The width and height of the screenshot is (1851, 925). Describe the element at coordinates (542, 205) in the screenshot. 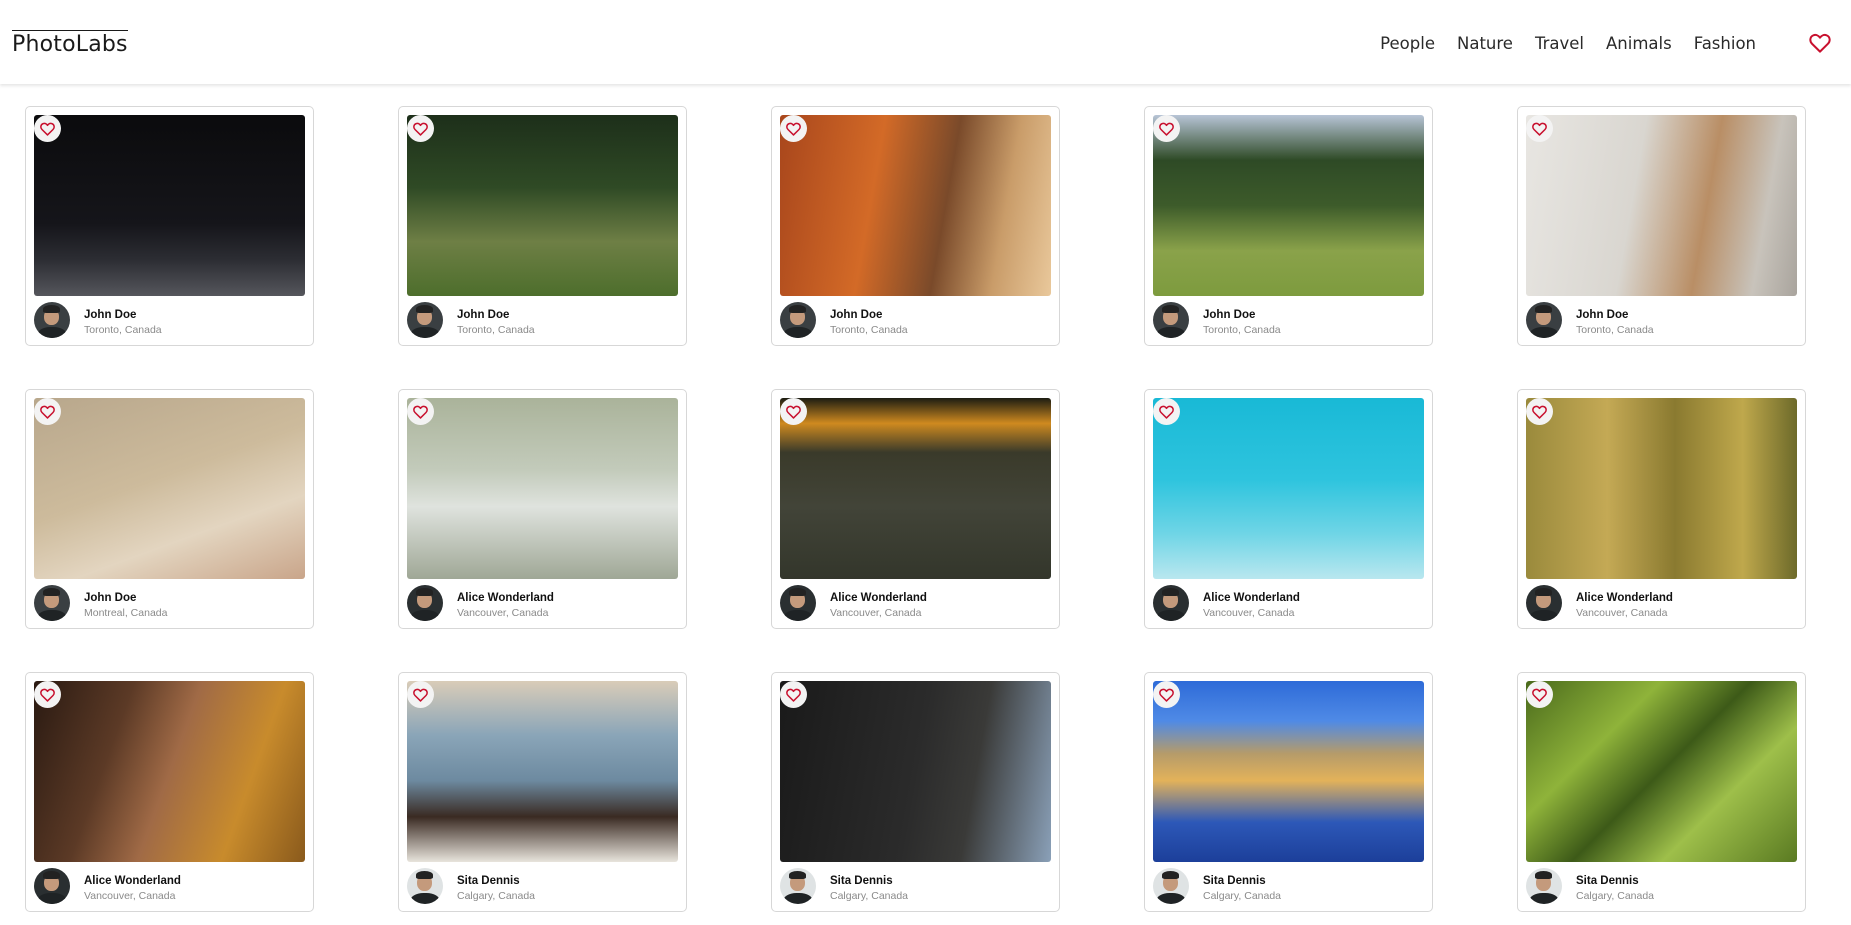

I see `photo-image-jaguar-in-jungle` at that location.